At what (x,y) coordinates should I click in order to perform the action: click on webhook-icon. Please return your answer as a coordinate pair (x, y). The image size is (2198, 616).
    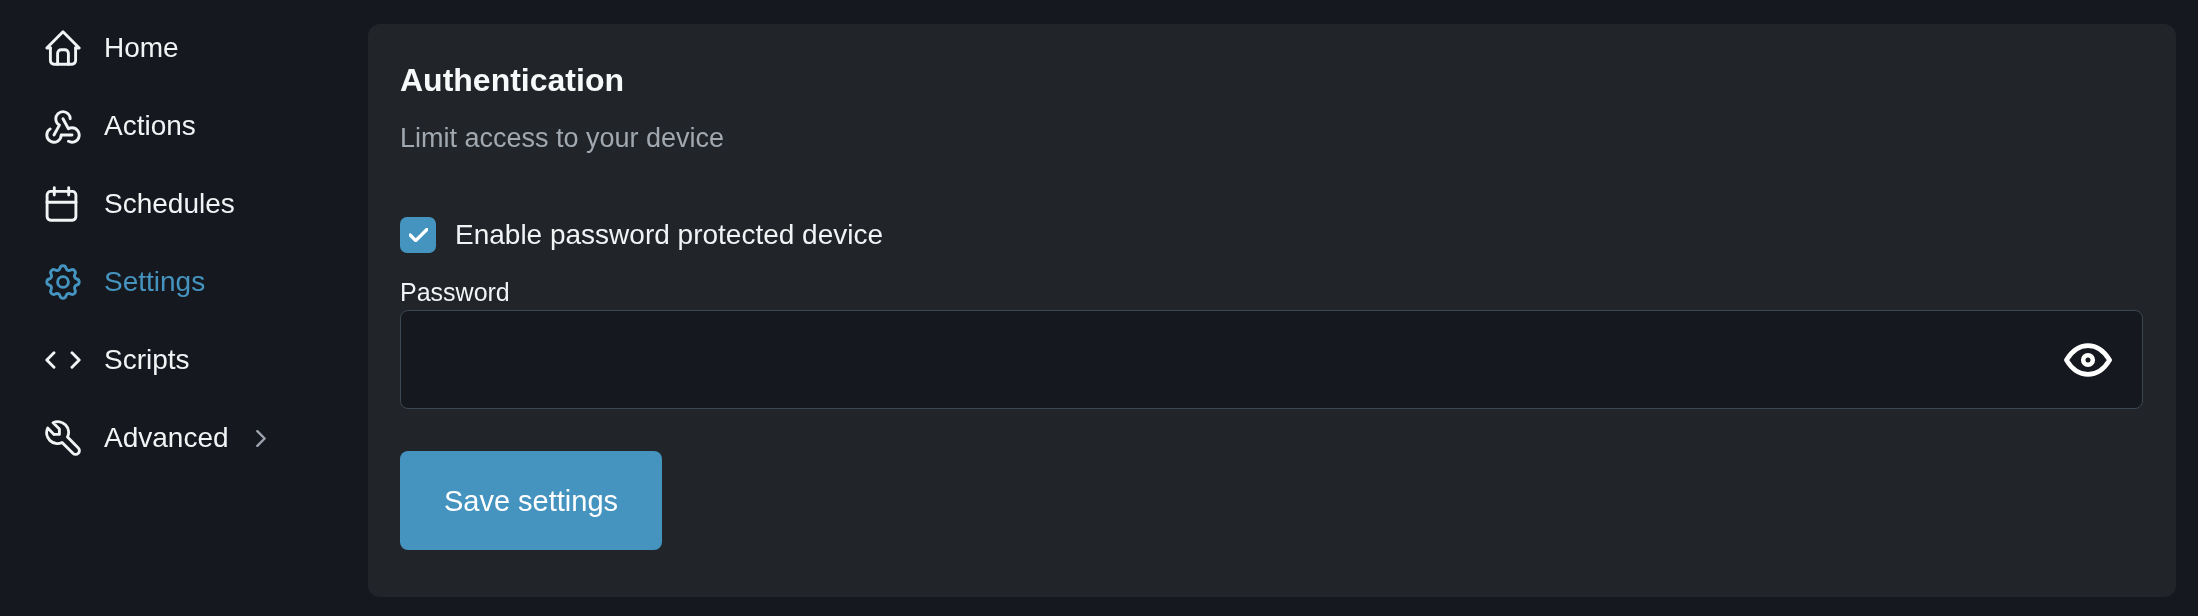
    Looking at the image, I should click on (63, 126).